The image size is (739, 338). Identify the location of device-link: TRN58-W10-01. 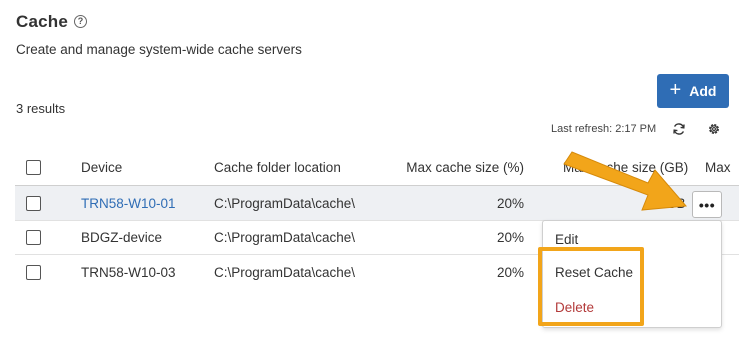
(128, 203).